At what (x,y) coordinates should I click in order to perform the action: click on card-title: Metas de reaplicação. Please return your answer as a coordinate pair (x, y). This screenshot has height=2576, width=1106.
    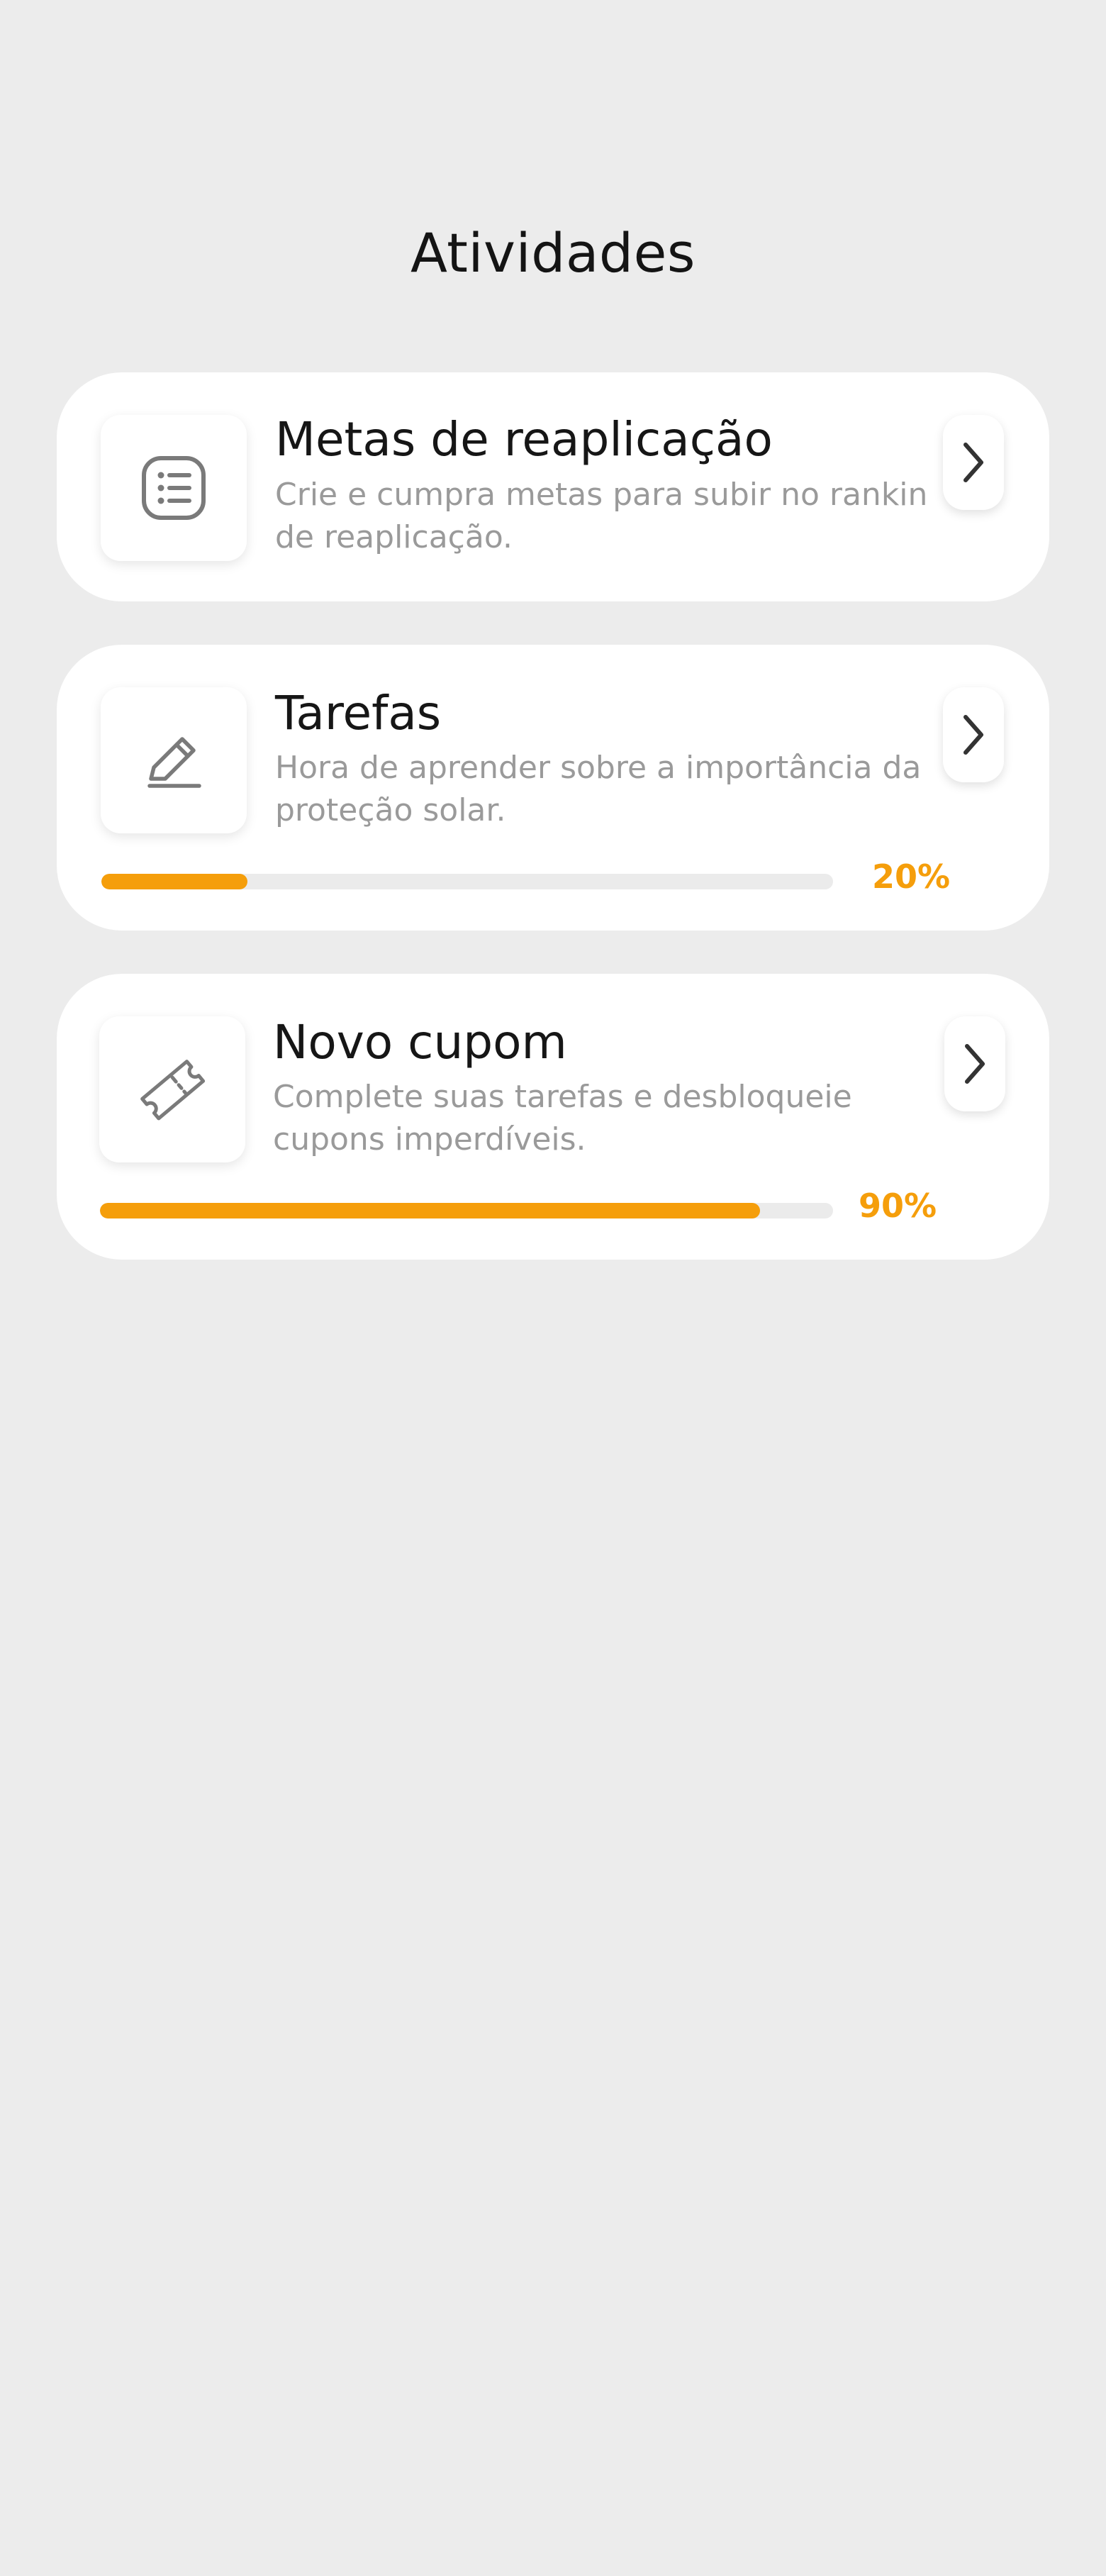
    Looking at the image, I should click on (524, 439).